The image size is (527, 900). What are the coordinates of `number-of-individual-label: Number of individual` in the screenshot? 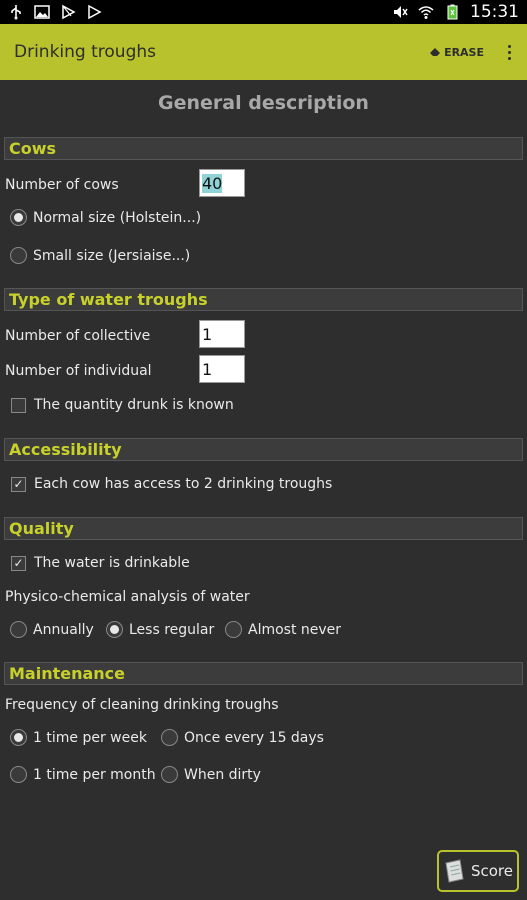 It's located at (78, 371).